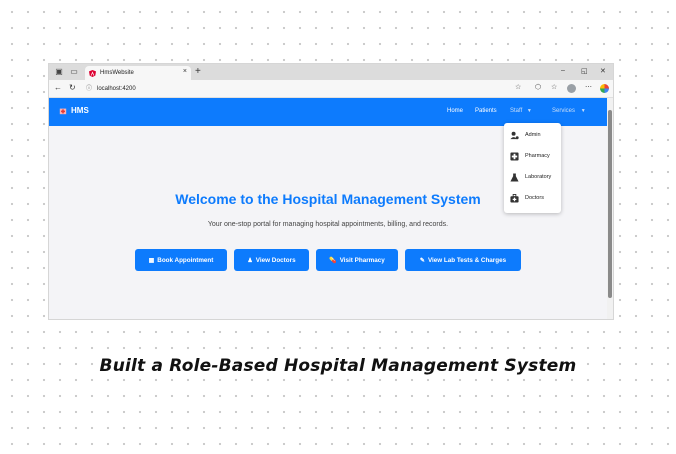 This screenshot has width=676, height=454. I want to click on refresh-icon: ↻, so click(72, 88).